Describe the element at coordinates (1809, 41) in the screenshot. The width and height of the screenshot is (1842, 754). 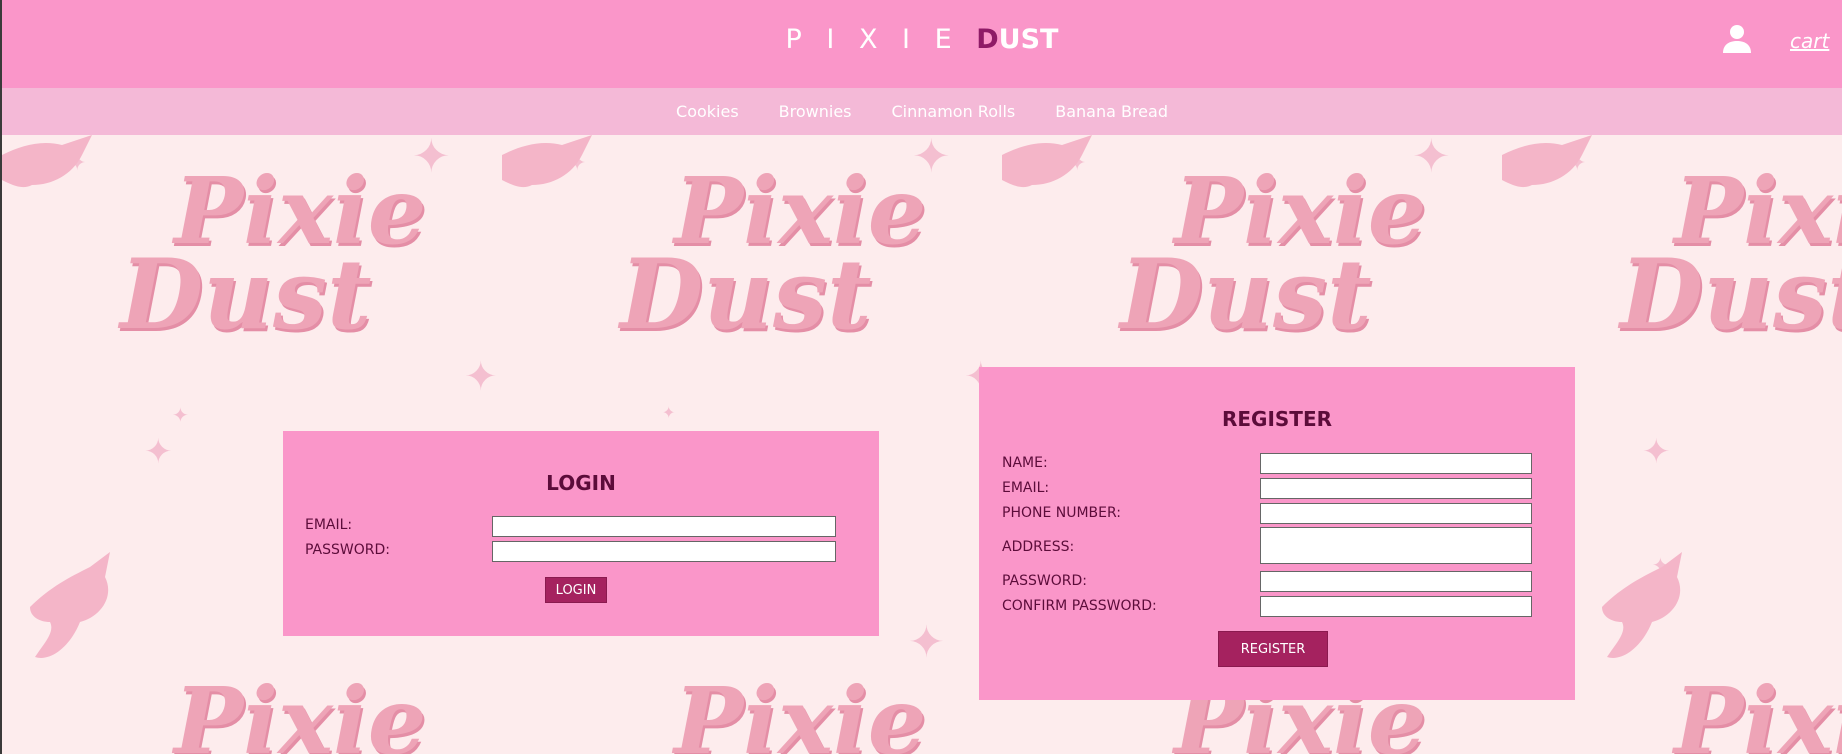
I see `cart-link: cart` at that location.